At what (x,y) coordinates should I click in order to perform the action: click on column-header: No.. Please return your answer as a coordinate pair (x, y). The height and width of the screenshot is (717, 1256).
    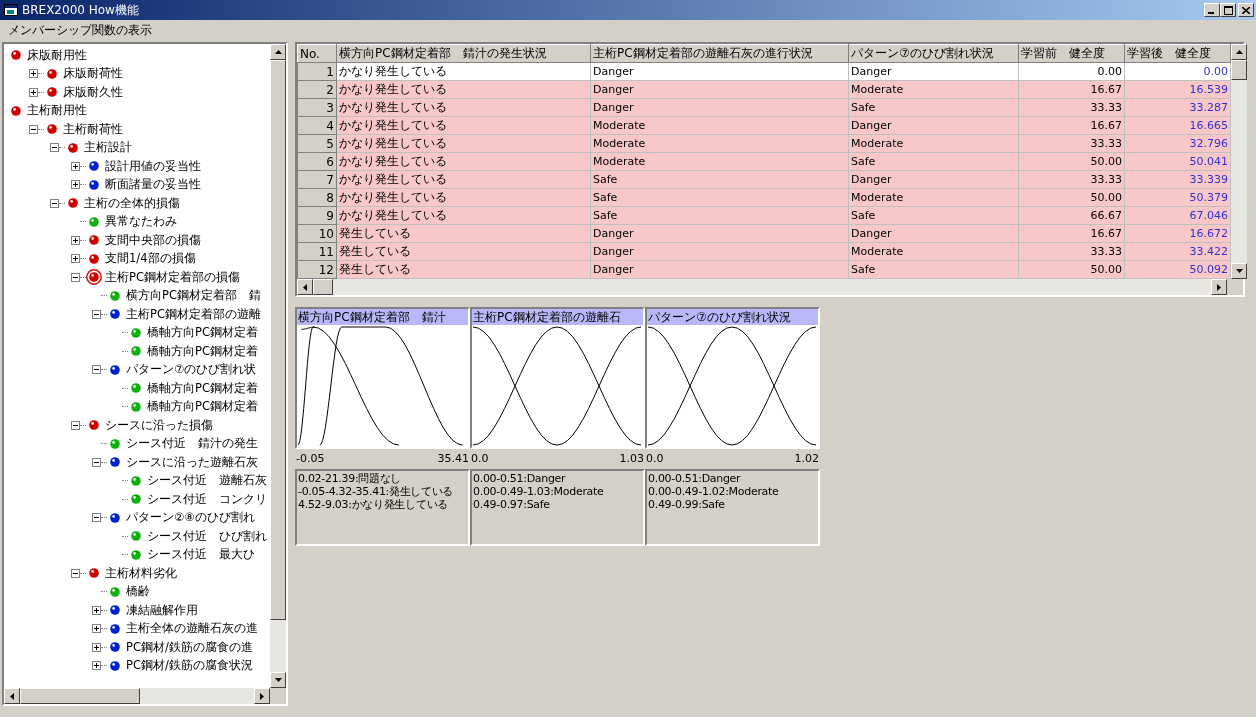
    Looking at the image, I should click on (317, 53).